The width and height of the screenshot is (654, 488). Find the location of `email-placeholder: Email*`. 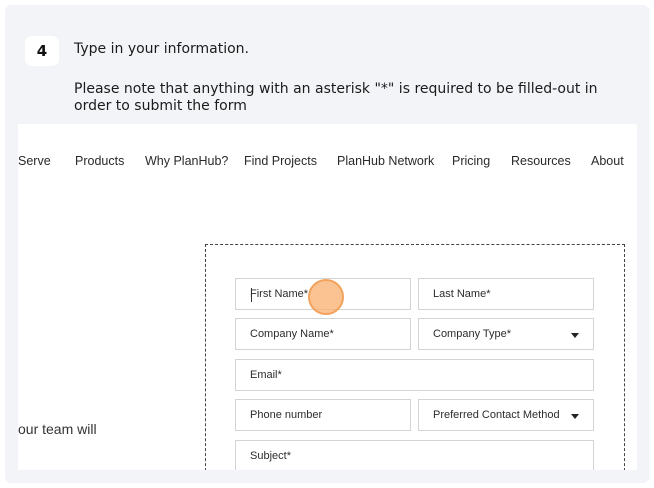

email-placeholder: Email* is located at coordinates (266, 375).